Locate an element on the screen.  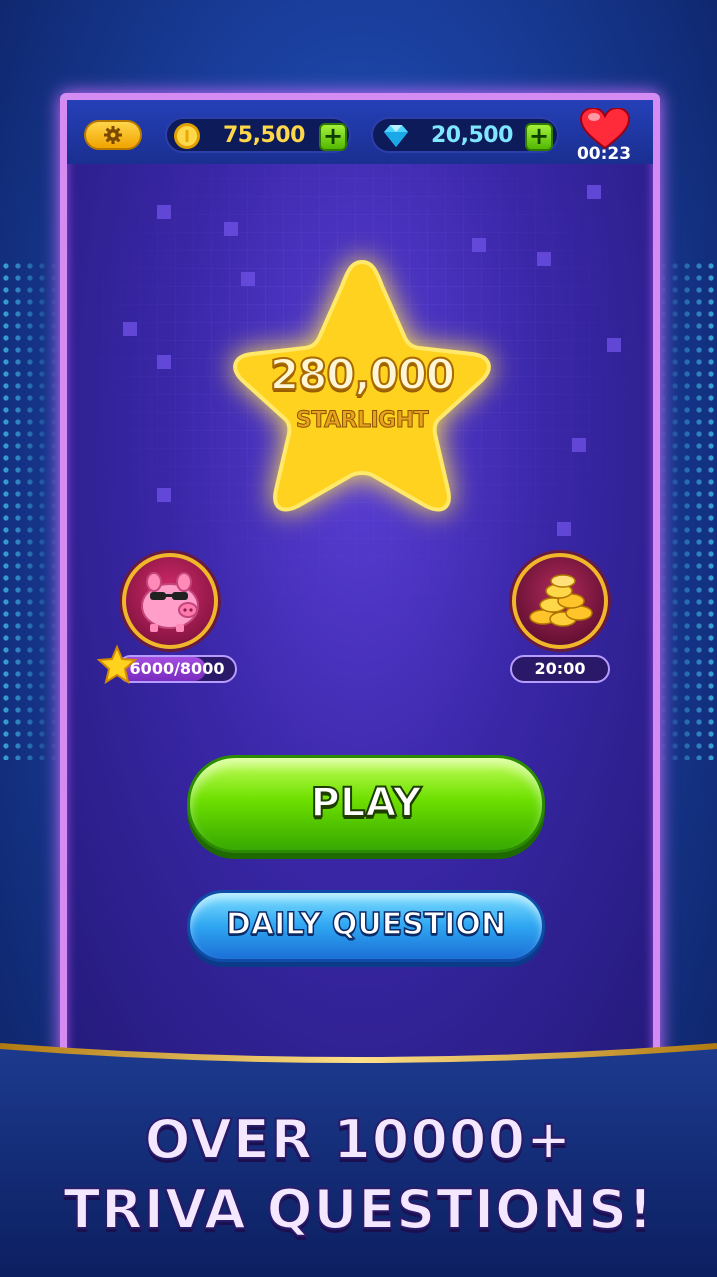
piggy-progress-text: 6000/8000 is located at coordinates (177, 668).